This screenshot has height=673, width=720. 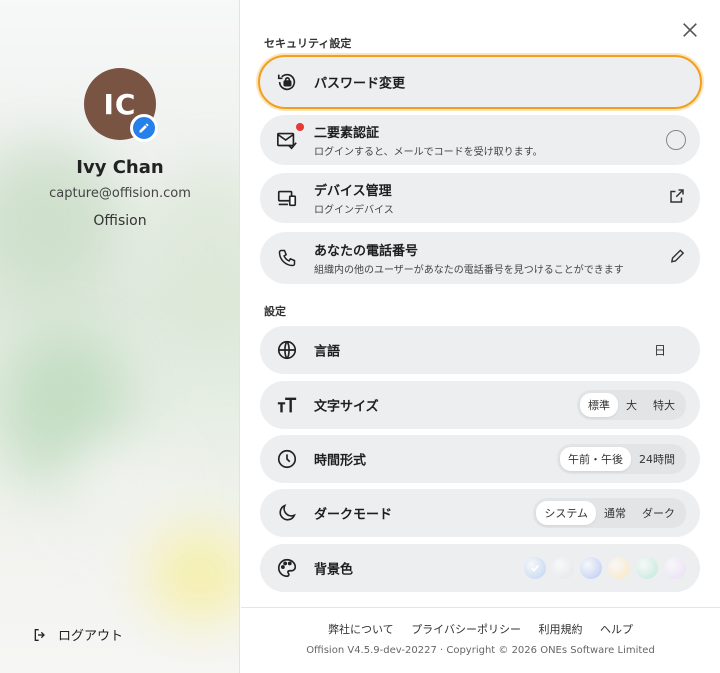 I want to click on footer-link-about: 弊社について, so click(x=361, y=629).